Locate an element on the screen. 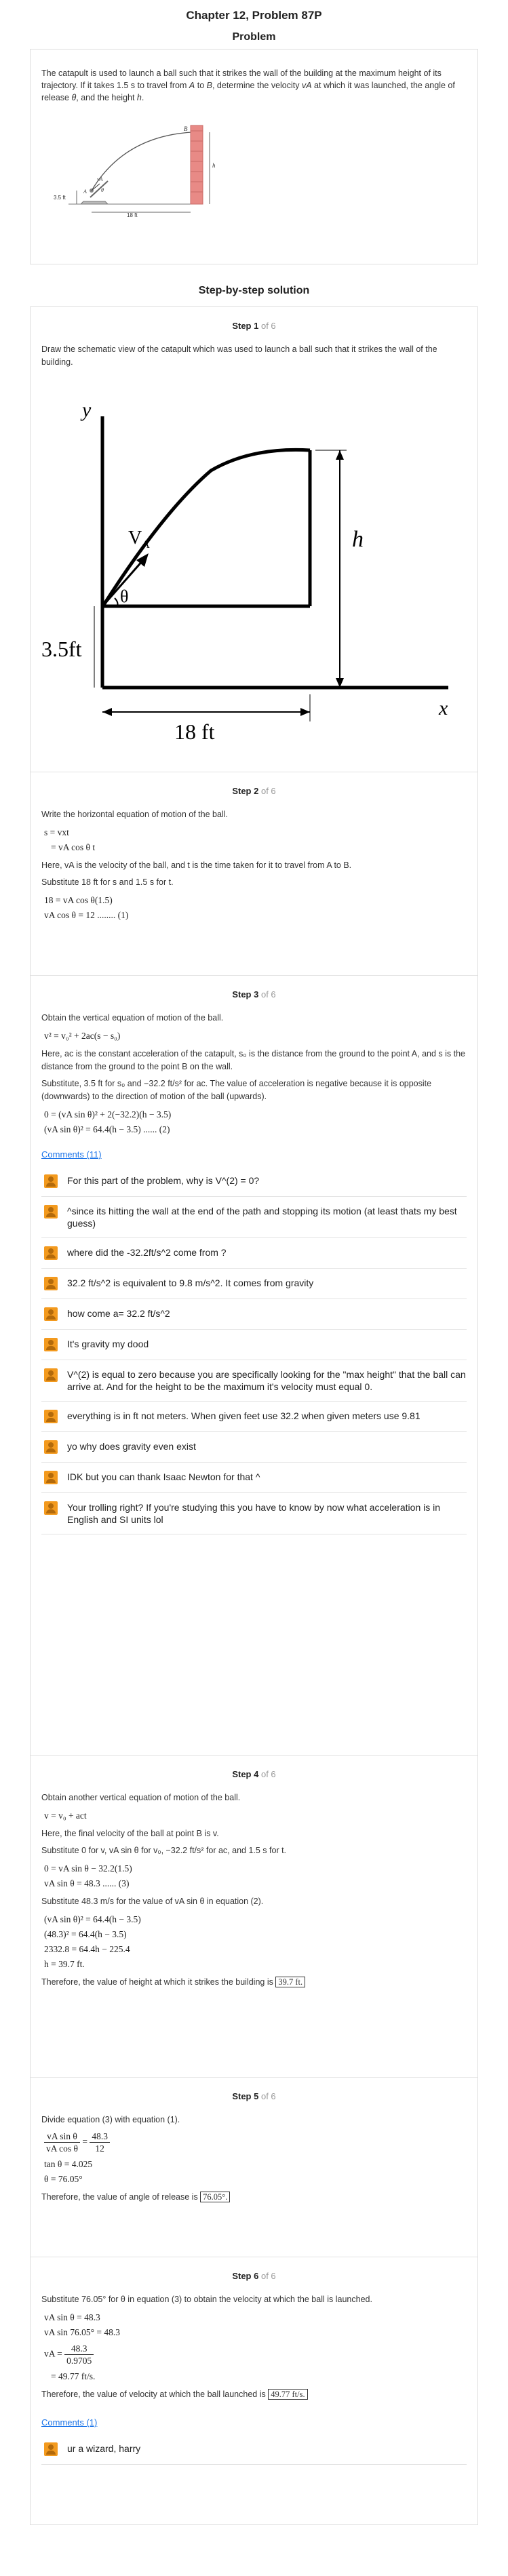 Image resolution: width=508 pixels, height=2576 pixels. step-2-sub: Substitute 18 ft for s and 1.5 s for t. is located at coordinates (107, 882).